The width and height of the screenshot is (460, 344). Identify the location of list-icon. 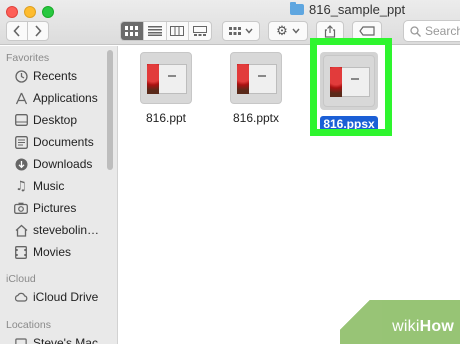
(154, 31).